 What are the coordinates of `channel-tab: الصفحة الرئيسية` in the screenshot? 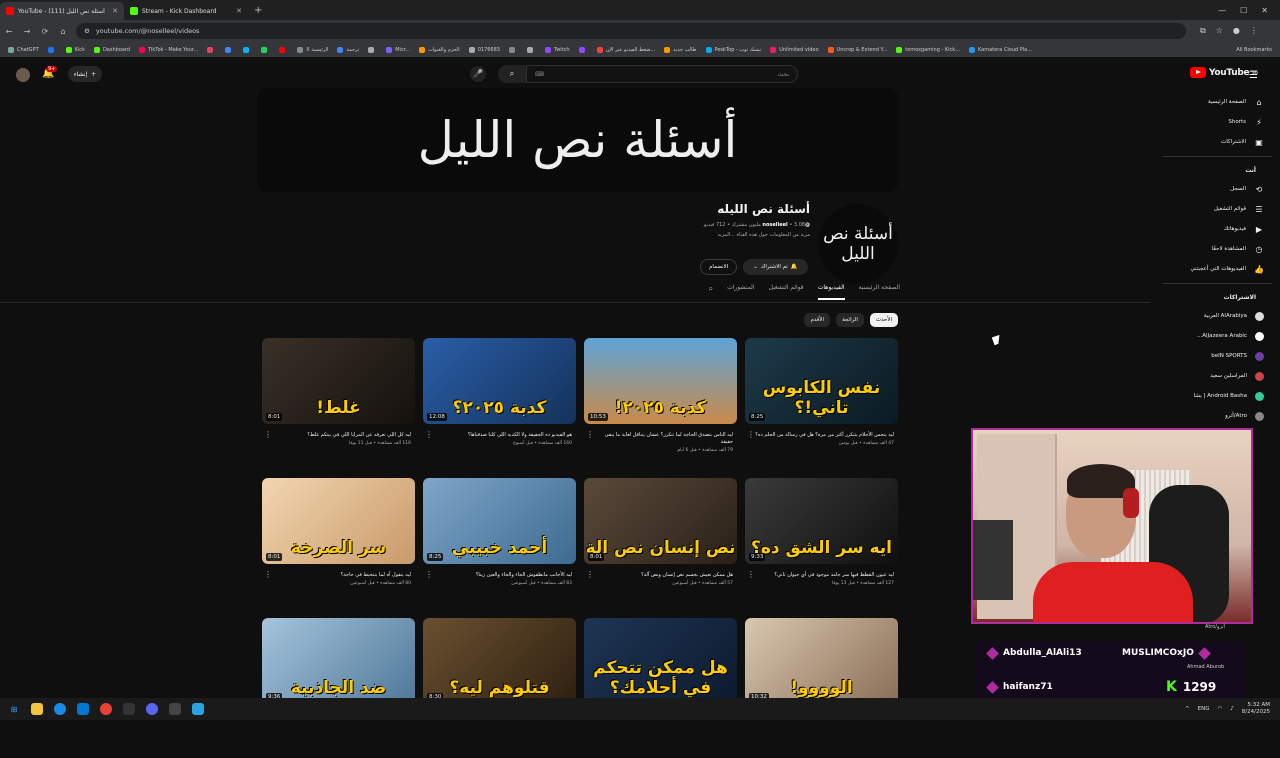 It's located at (879, 293).